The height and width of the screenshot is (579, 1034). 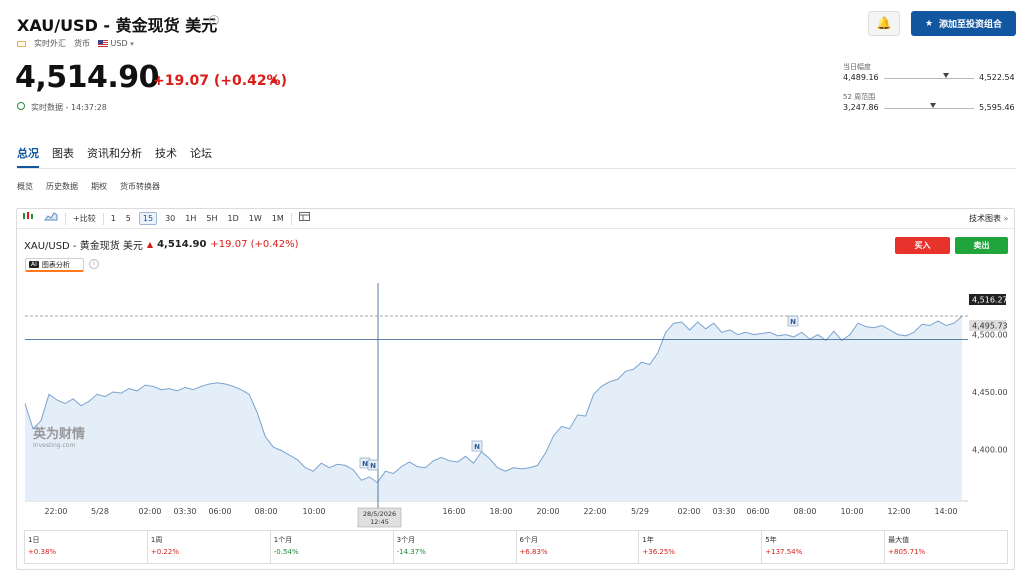 What do you see at coordinates (100, 511) in the screenshot?
I see `x-tick-label: 5/28` at bounding box center [100, 511].